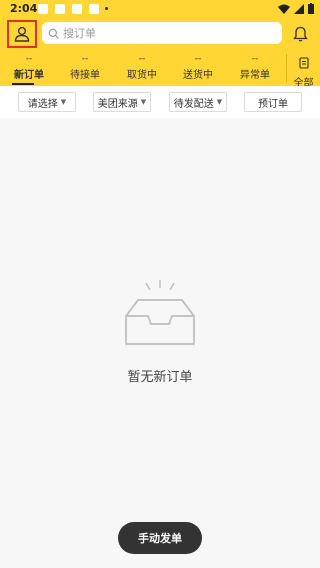 Image resolution: width=320 pixels, height=568 pixels. I want to click on manual-dispatch-button: 手动发单, so click(160, 538).